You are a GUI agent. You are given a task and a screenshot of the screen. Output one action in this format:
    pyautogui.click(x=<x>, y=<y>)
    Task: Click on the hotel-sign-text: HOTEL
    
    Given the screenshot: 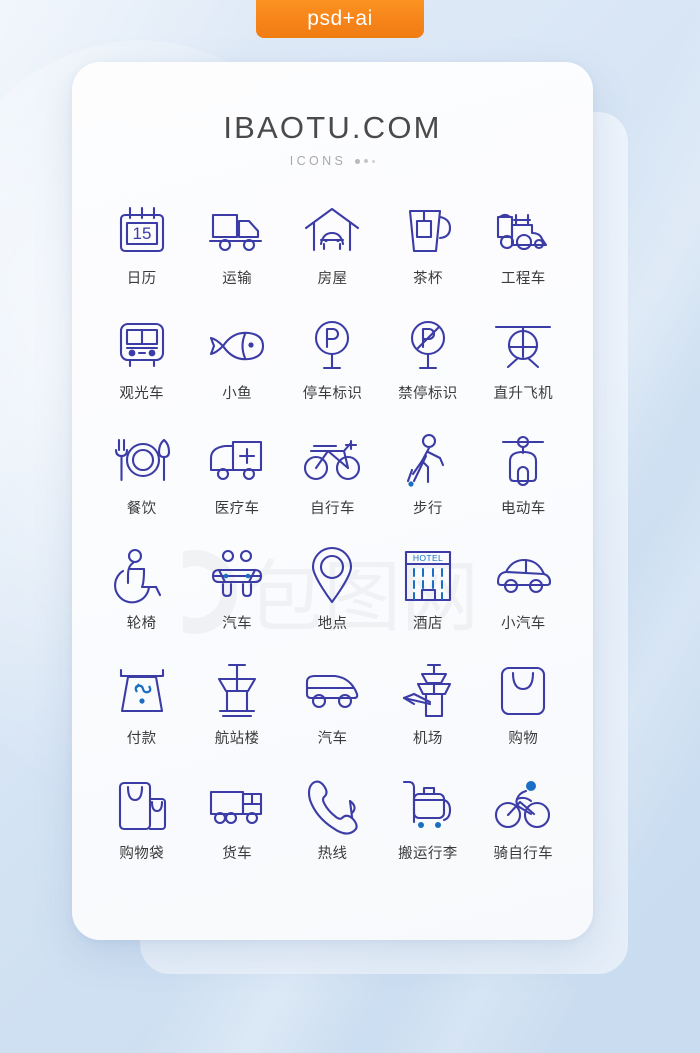 What is the action you would take?
    pyautogui.click(x=428, y=558)
    